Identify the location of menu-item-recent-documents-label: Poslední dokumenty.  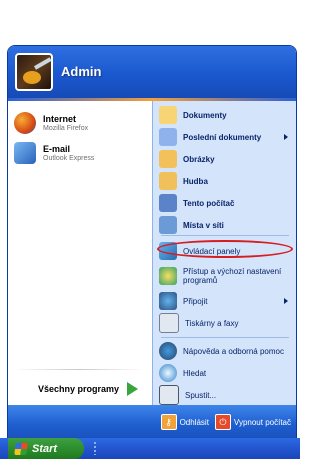
(222, 137).